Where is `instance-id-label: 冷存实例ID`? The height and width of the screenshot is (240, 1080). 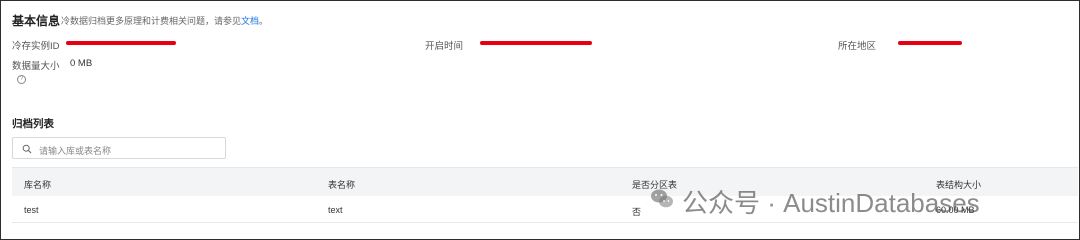
instance-id-label: 冷存实例ID is located at coordinates (36, 46).